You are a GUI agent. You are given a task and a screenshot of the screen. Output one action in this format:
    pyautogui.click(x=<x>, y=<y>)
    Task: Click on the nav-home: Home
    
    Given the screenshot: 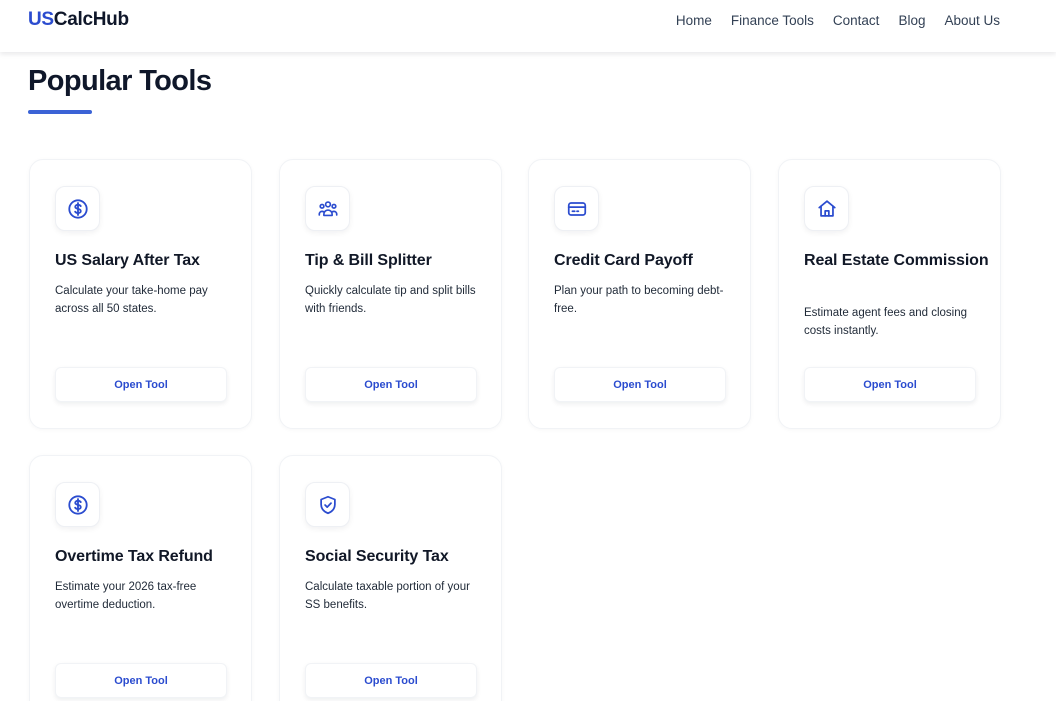 What is the action you would take?
    pyautogui.click(x=694, y=21)
    